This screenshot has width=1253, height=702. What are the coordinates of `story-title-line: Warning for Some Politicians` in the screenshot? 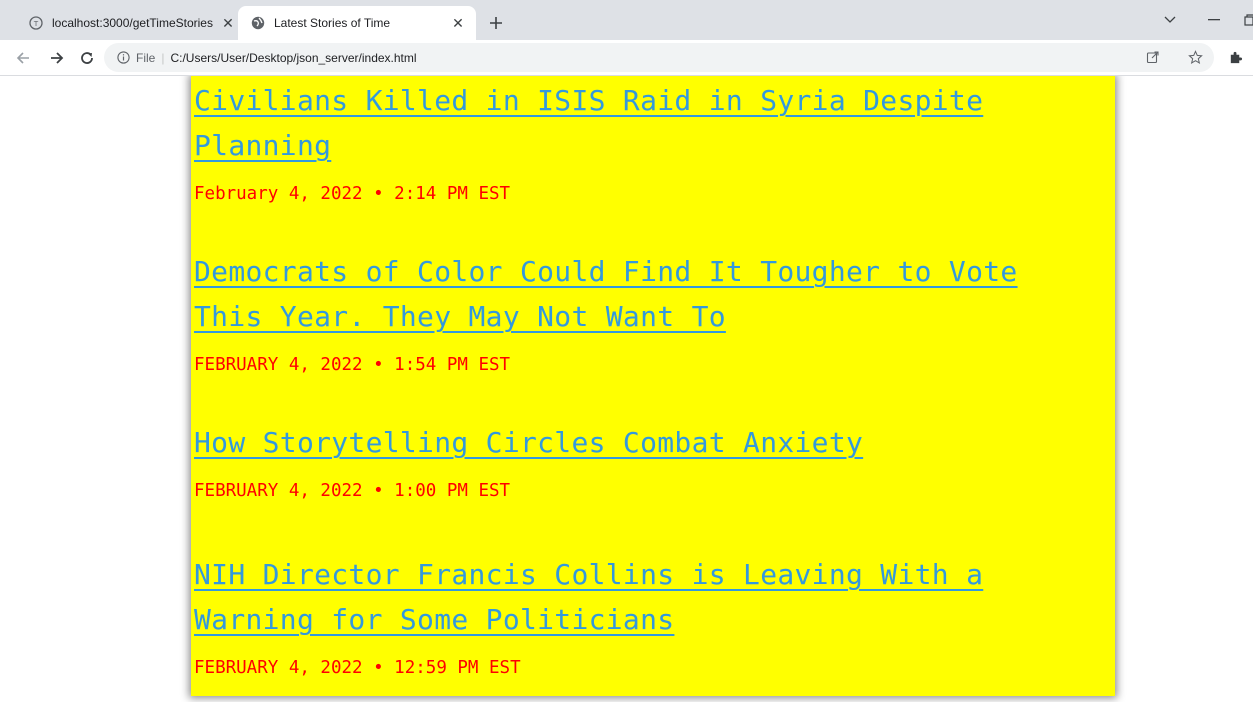 It's located at (434, 619).